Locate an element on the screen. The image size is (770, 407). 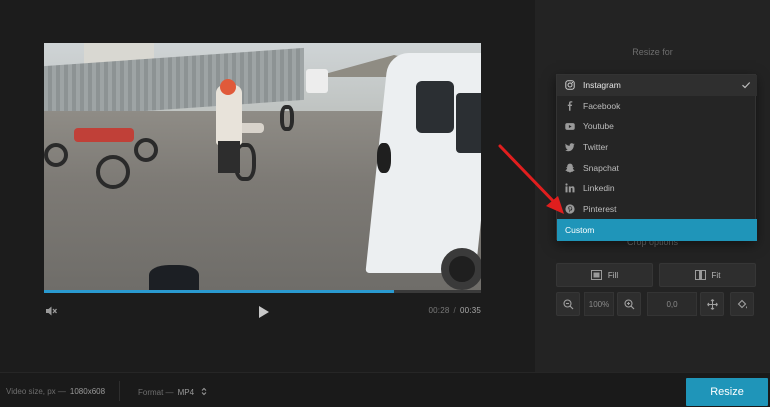
pinterest-icon is located at coordinates (570, 209).